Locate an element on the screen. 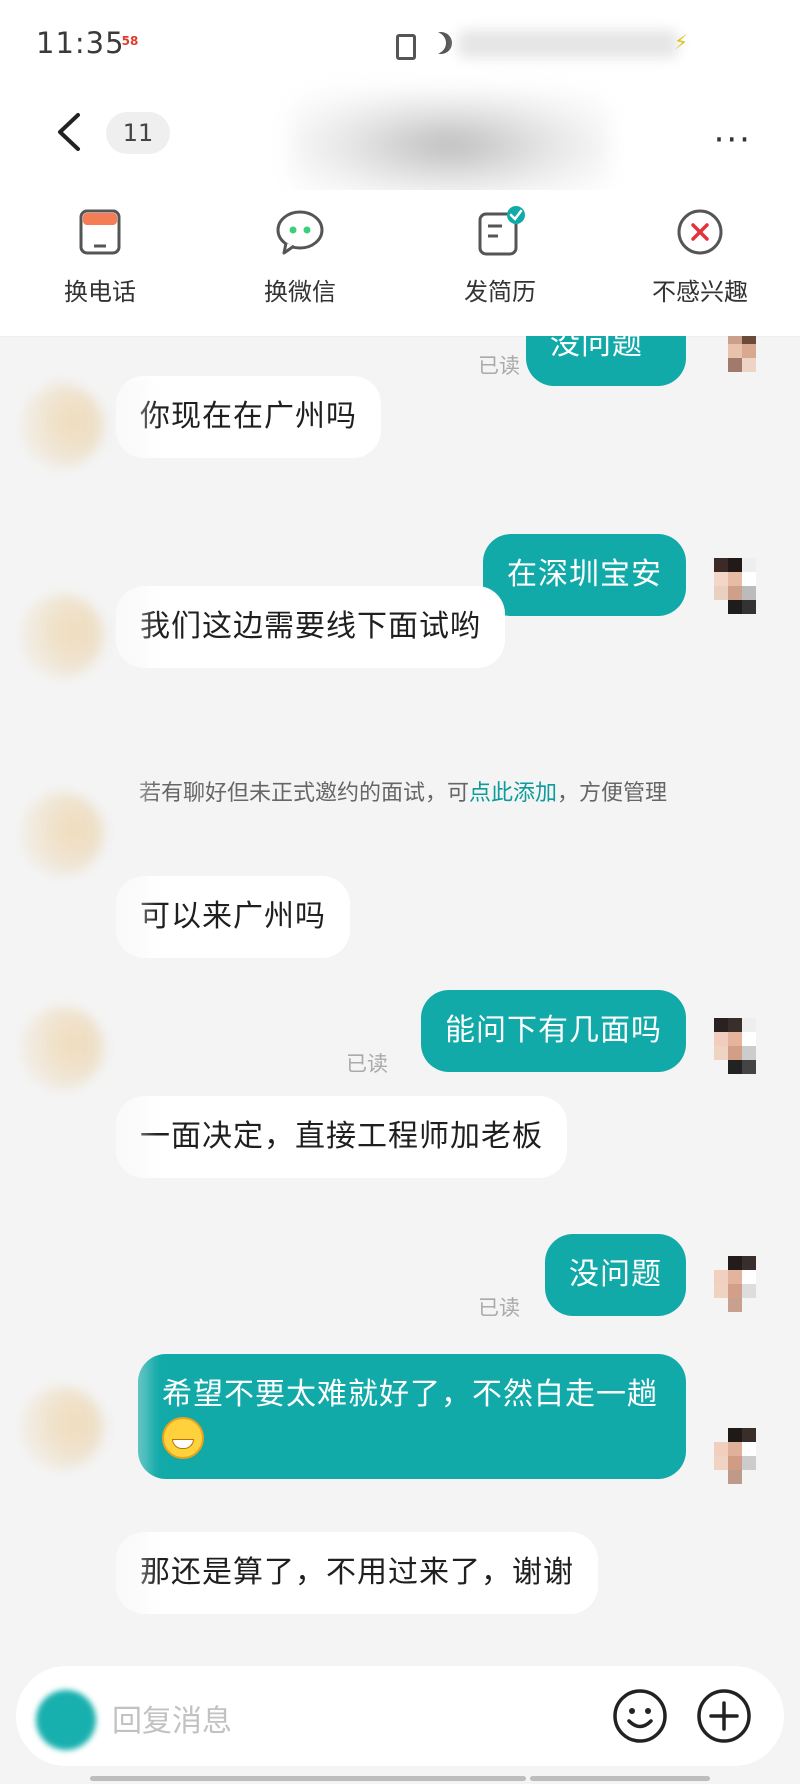 The image size is (800, 1784). system-tip: 若有聊好但未正式邀约的面试，可点此添加，方便管理 is located at coordinates (403, 793).